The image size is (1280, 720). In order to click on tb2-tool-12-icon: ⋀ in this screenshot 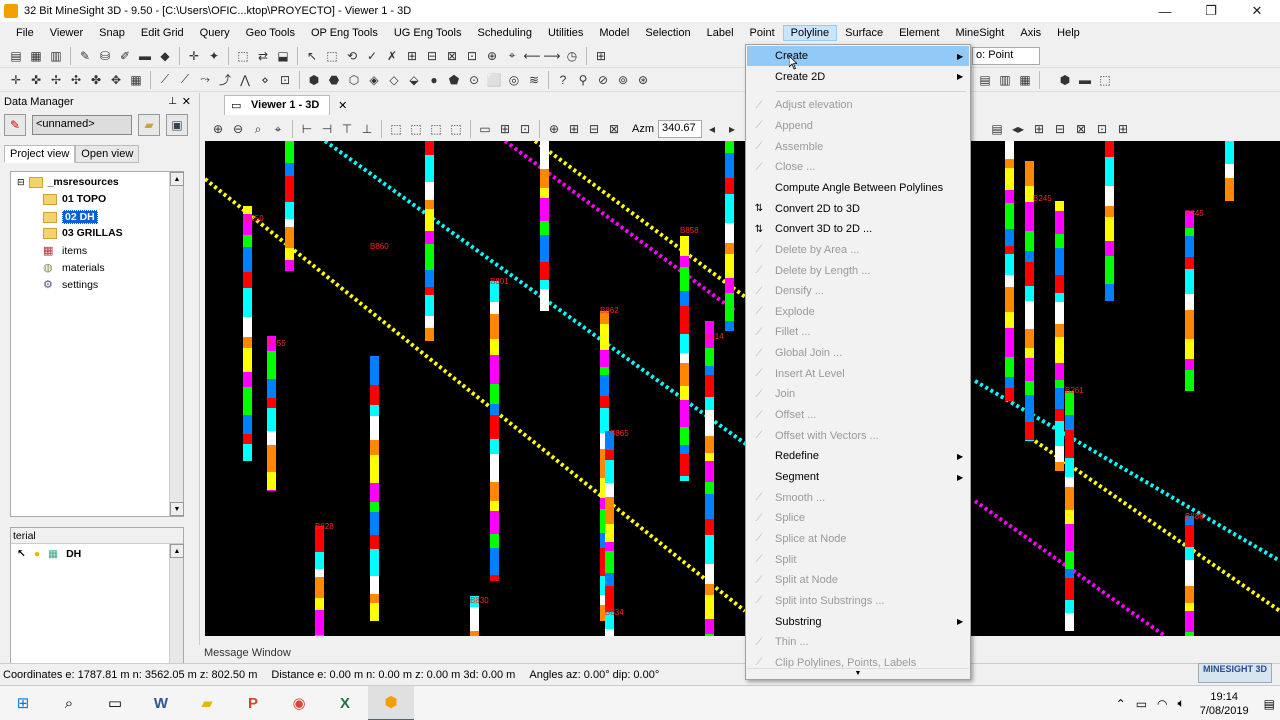, I will do `click(245, 80)`.